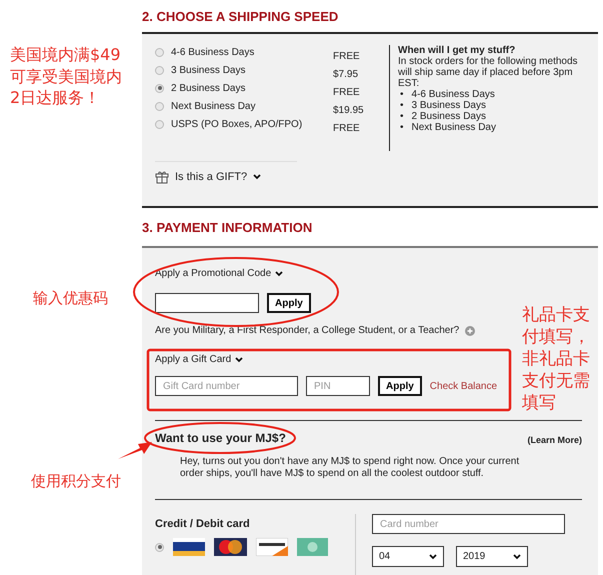  Describe the element at coordinates (213, 106) in the screenshot. I see `shipping-option-label: Next Business Day` at that location.